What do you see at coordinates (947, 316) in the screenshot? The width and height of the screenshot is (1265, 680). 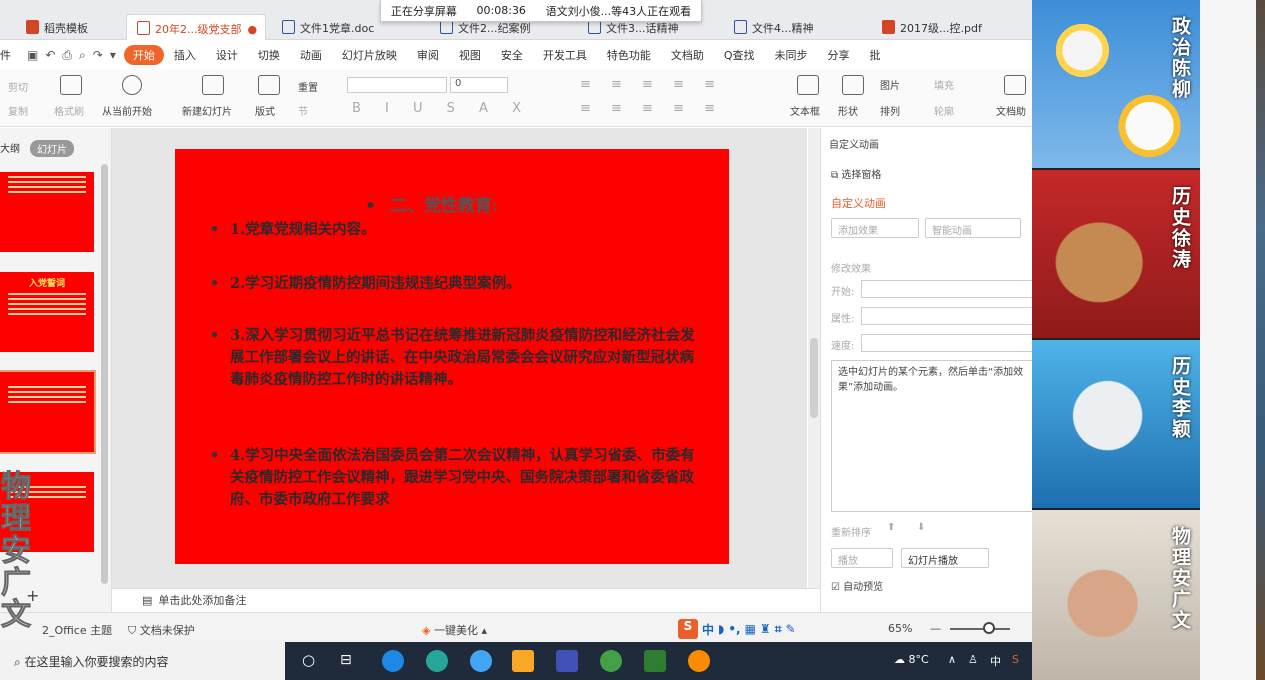 I see `property-dropdown` at bounding box center [947, 316].